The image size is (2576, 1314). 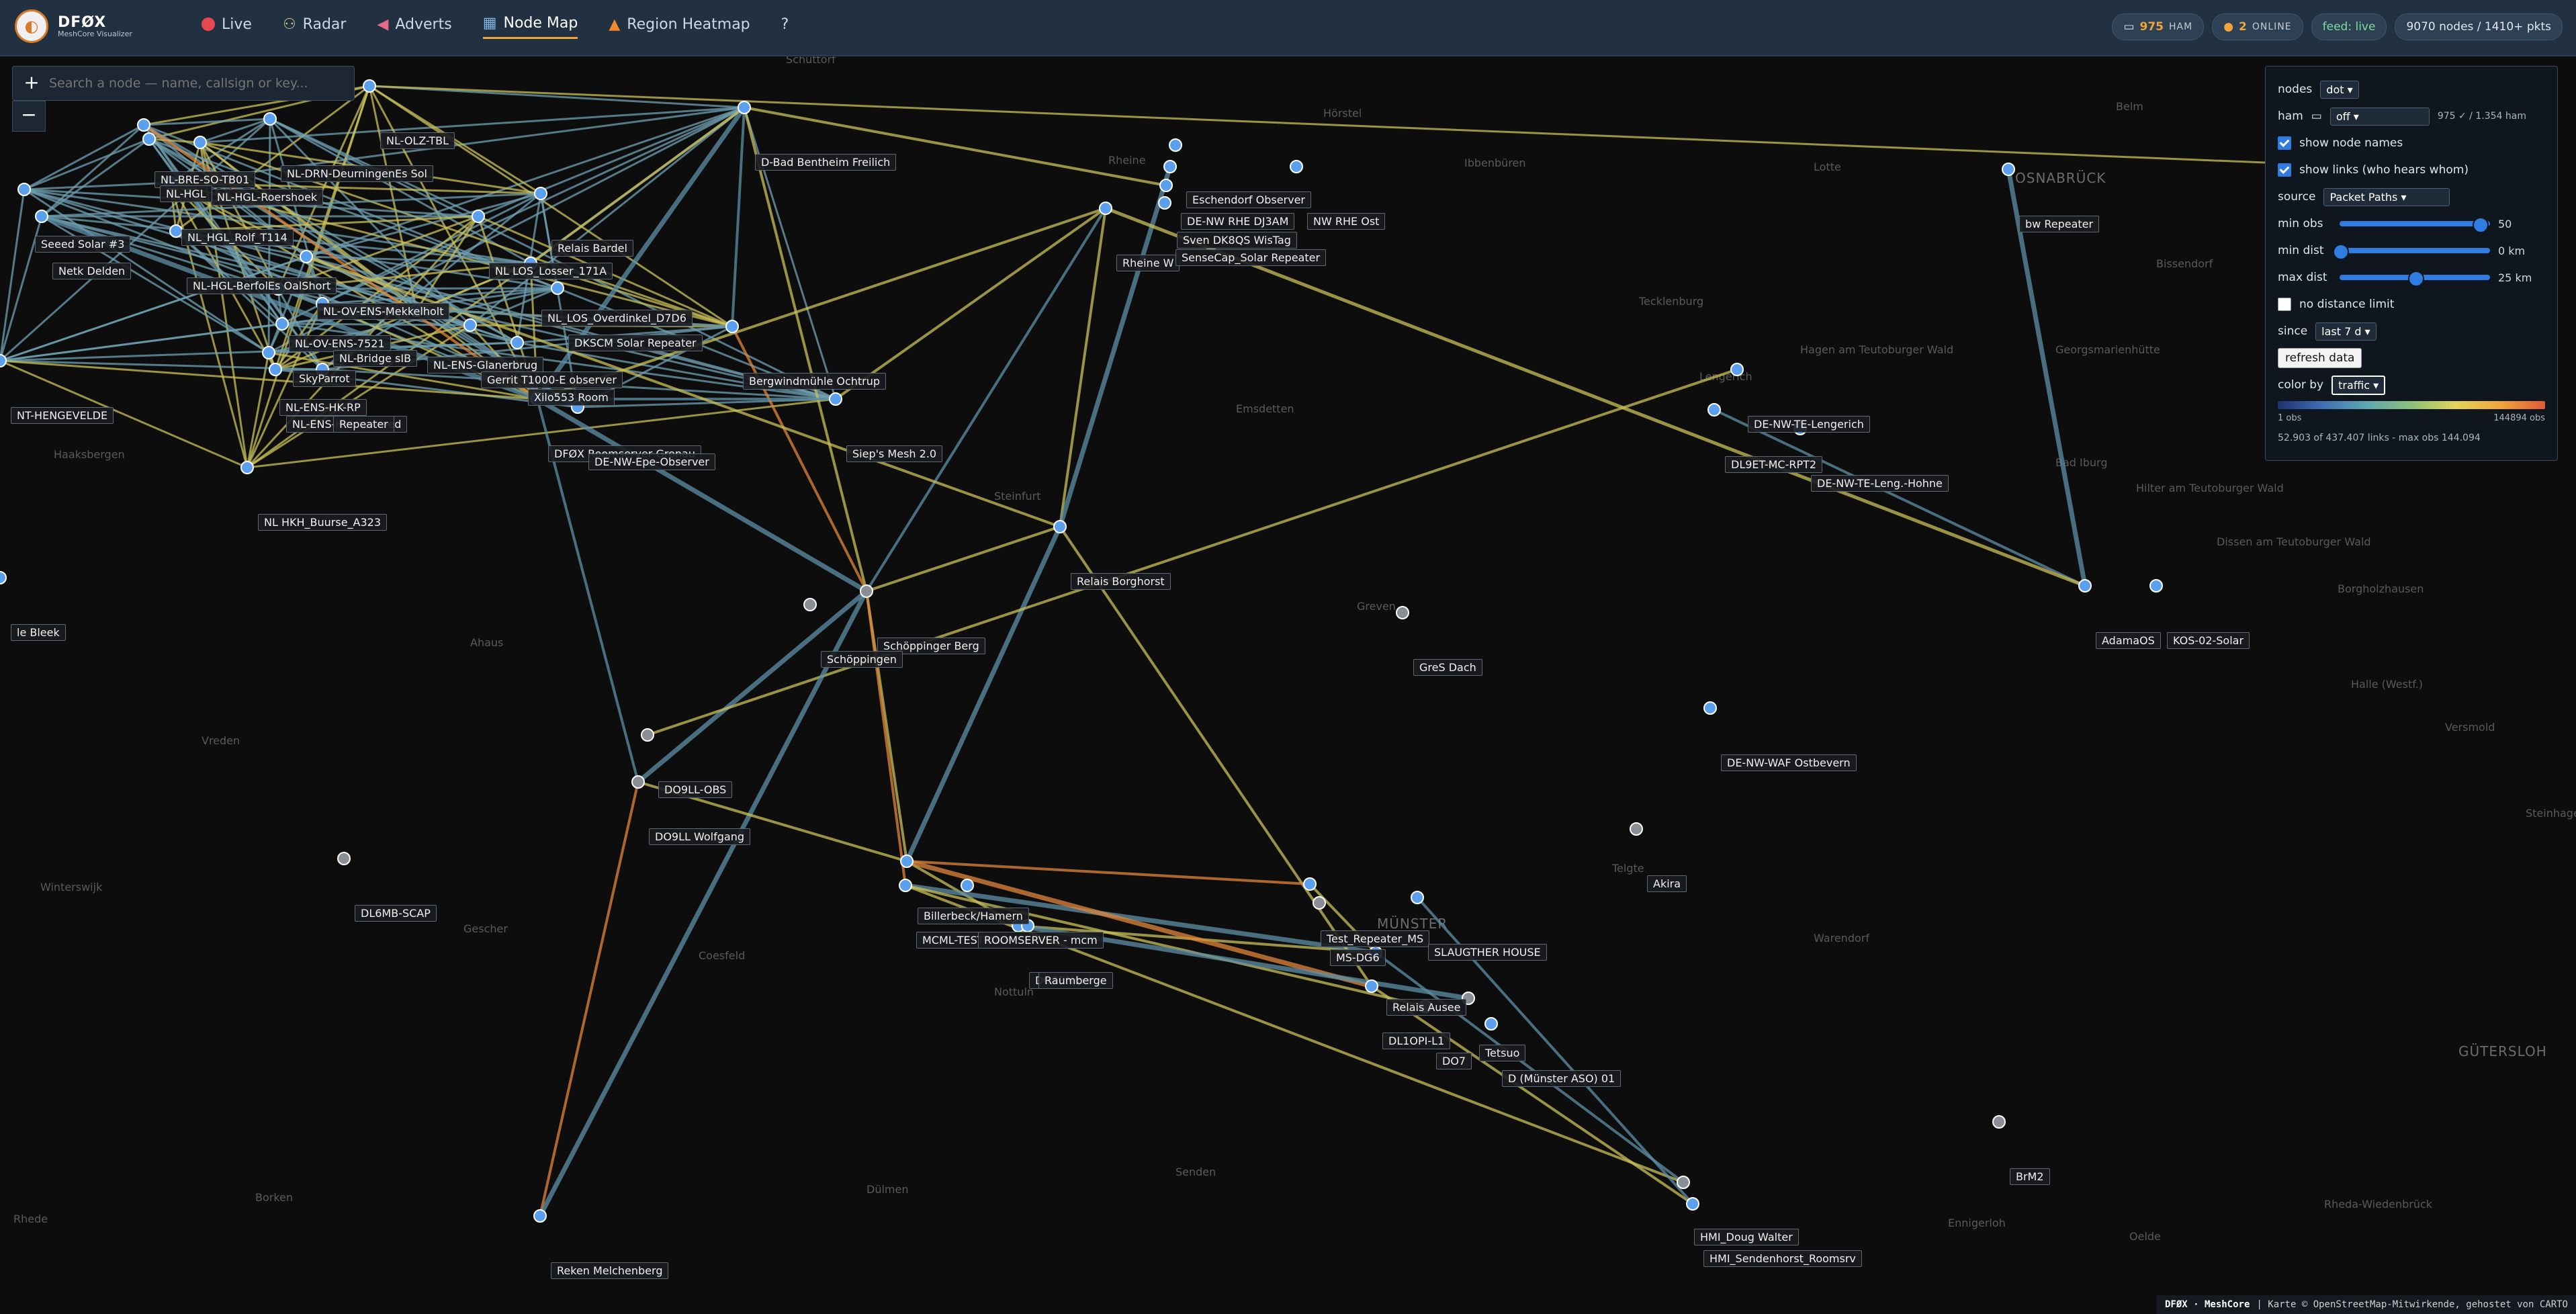 I want to click on node-label: DL6MB-SCAP, so click(x=396, y=914).